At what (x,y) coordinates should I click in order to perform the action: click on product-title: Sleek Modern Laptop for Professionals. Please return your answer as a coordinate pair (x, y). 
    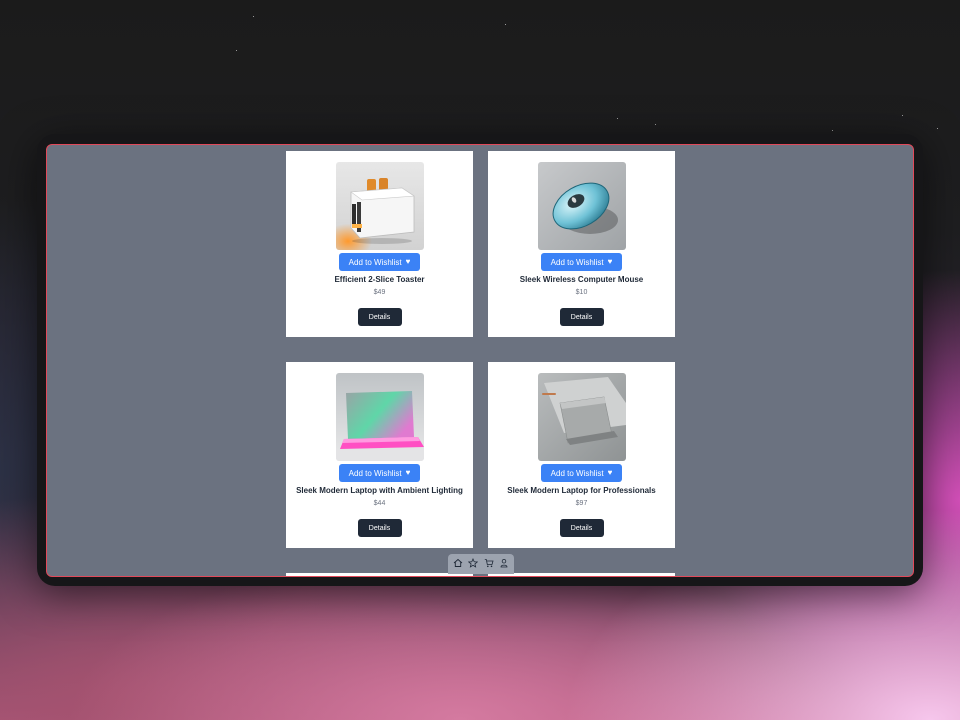
    Looking at the image, I should click on (581, 490).